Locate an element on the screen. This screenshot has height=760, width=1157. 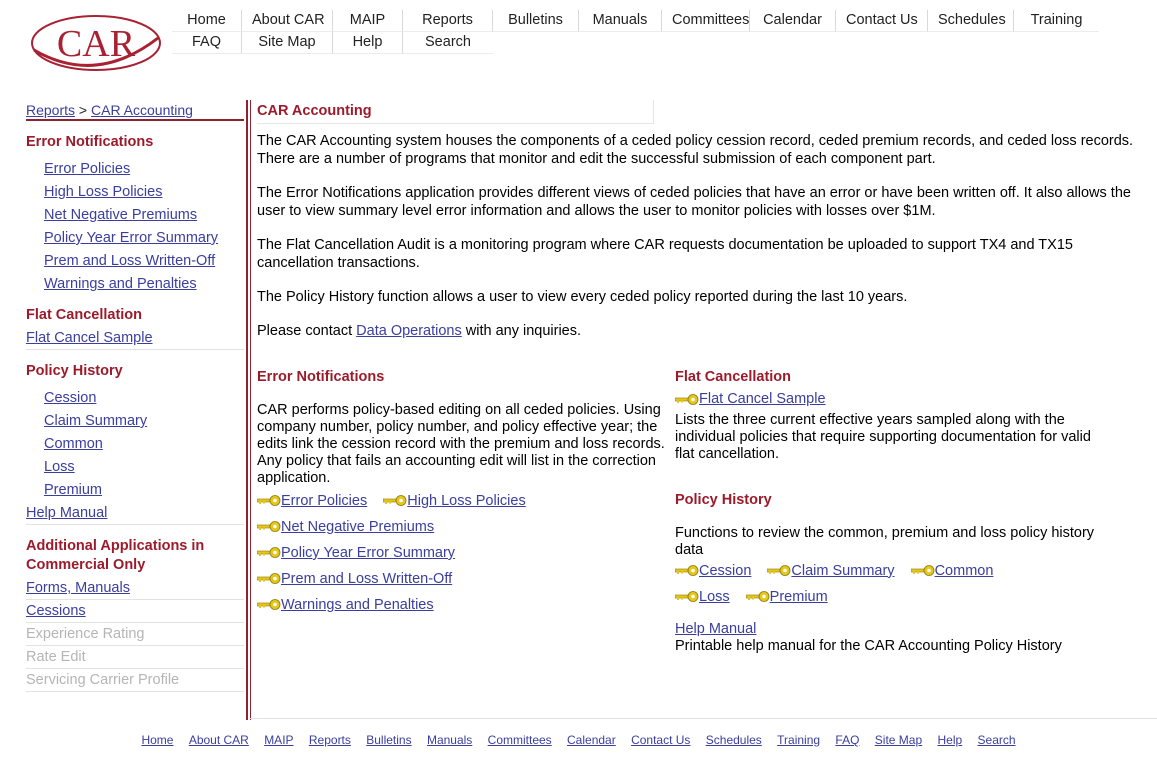
footer-search: Search is located at coordinates (997, 740).